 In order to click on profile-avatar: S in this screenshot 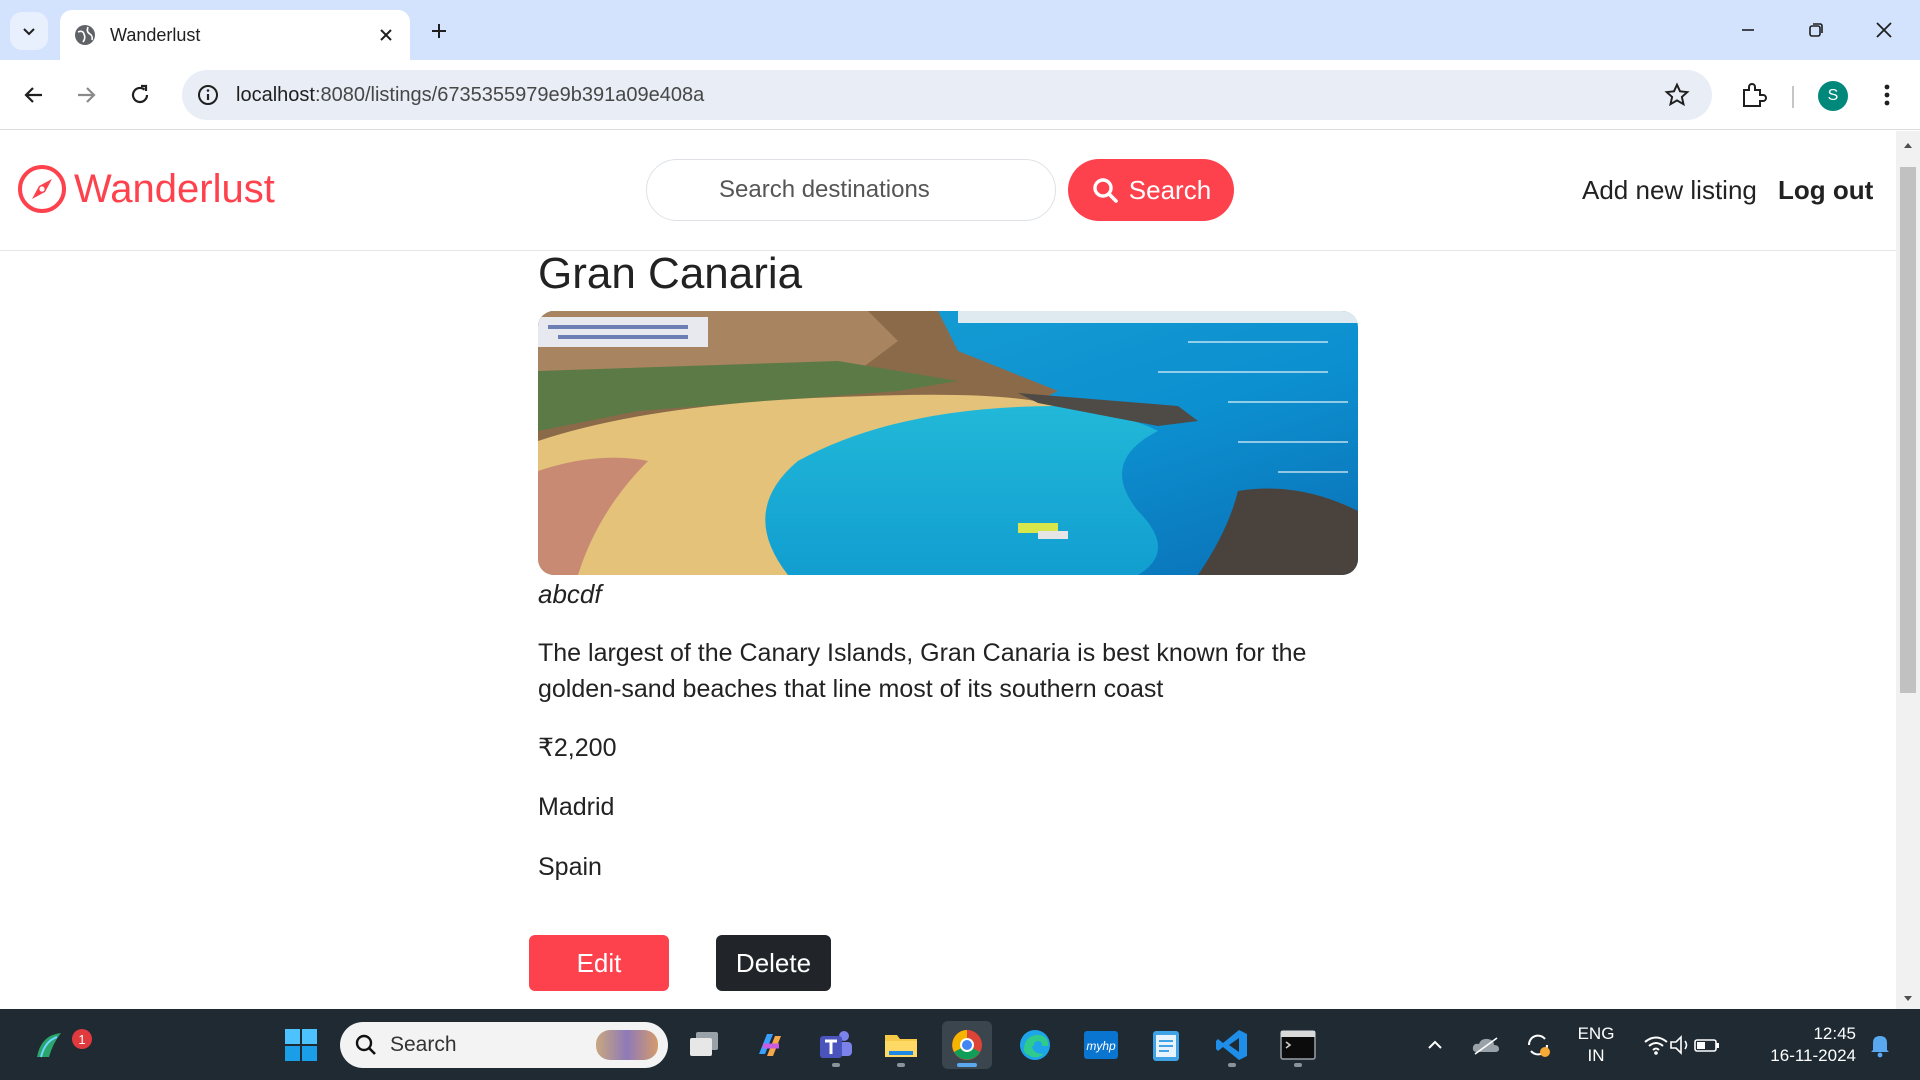, I will do `click(1833, 96)`.